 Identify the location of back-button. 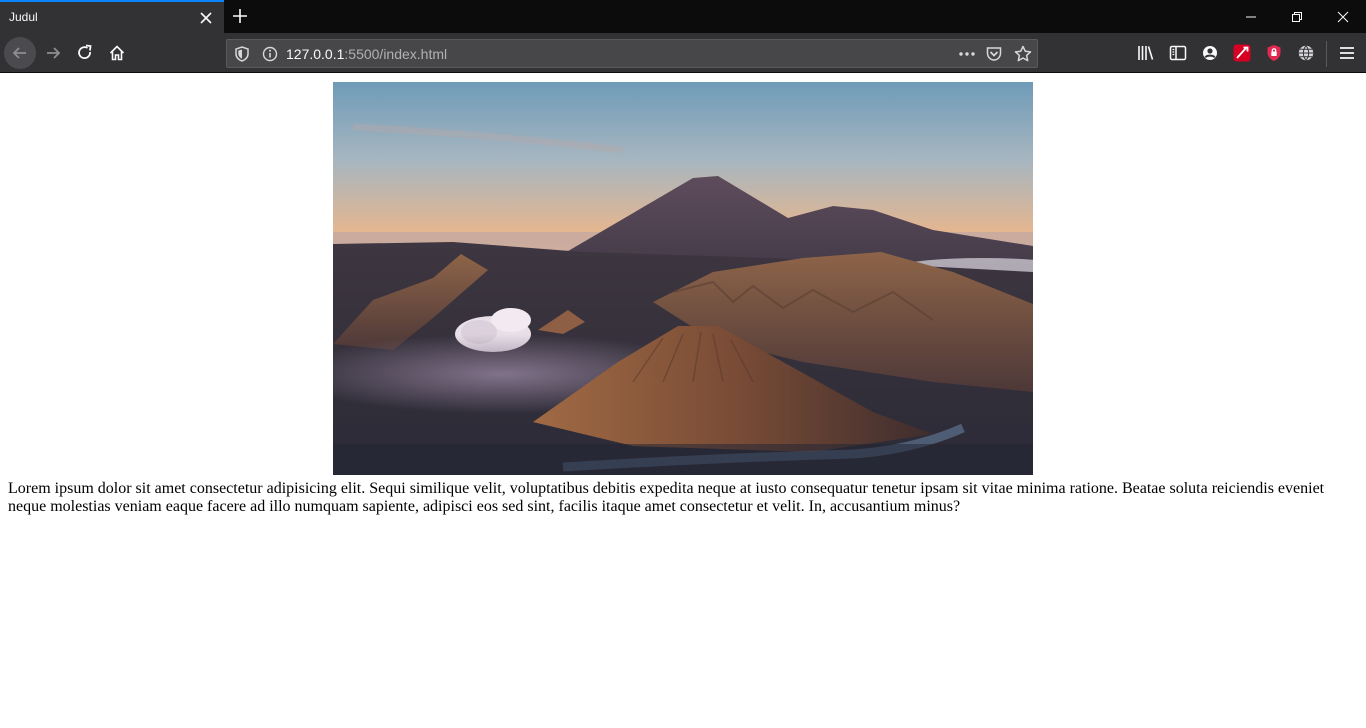
(20, 53).